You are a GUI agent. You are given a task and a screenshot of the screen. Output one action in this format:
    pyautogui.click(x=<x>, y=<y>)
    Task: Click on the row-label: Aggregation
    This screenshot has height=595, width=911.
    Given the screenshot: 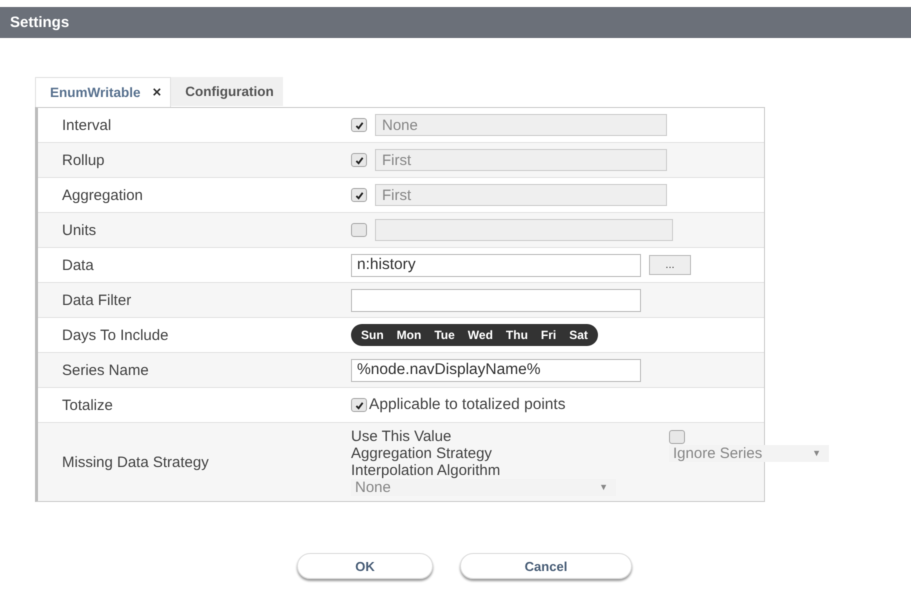 What is the action you would take?
    pyautogui.click(x=102, y=195)
    